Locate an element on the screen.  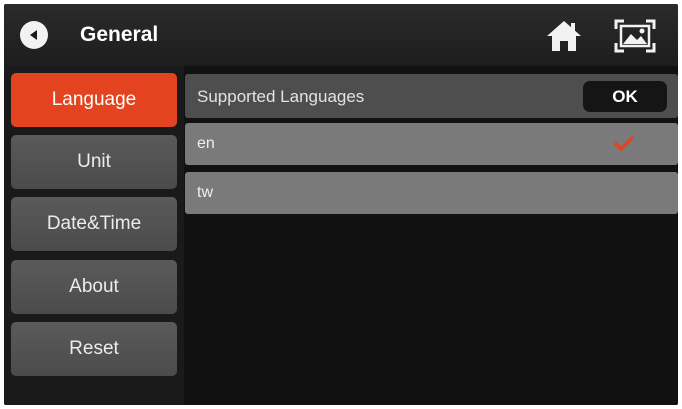
home-button is located at coordinates (564, 36).